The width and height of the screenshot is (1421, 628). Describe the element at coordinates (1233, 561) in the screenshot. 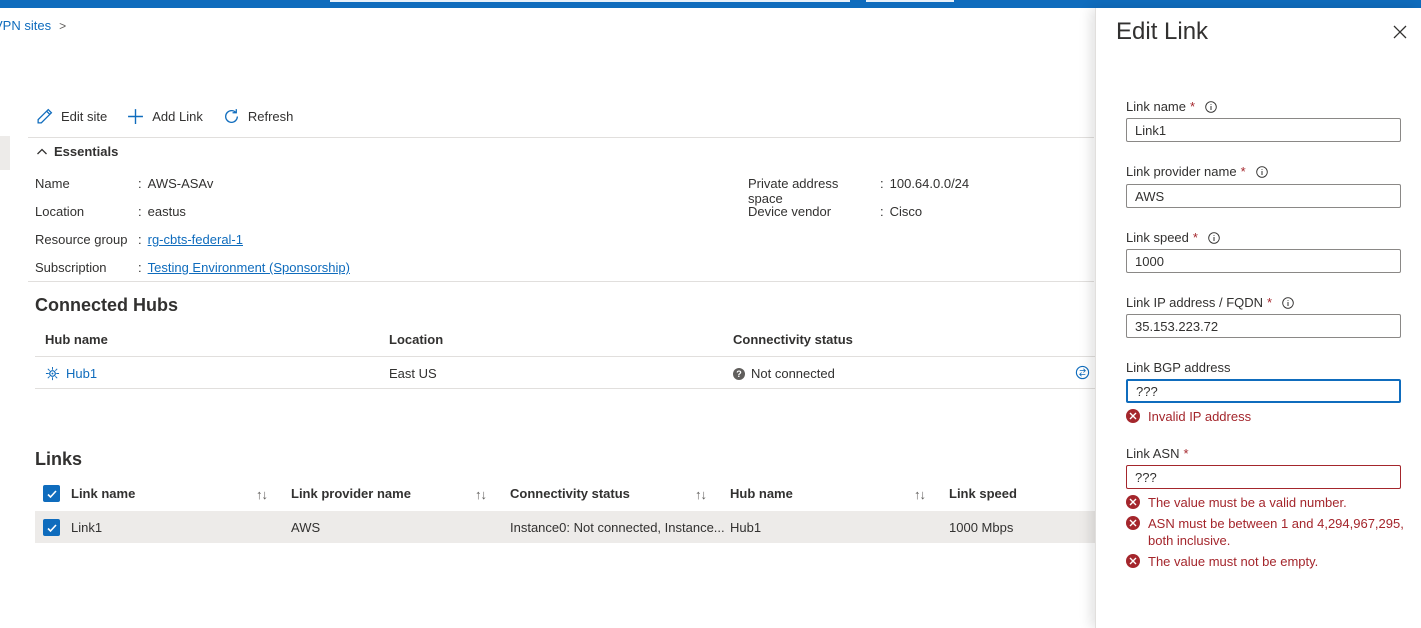

I see `asn-error-text: The value must not be empty.` at that location.